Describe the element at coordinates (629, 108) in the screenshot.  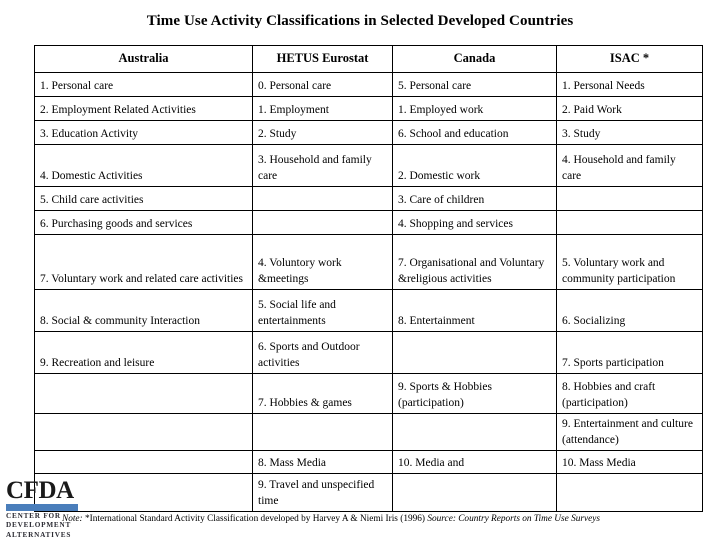
I see `cell-isac: 2. Paid Work` at that location.